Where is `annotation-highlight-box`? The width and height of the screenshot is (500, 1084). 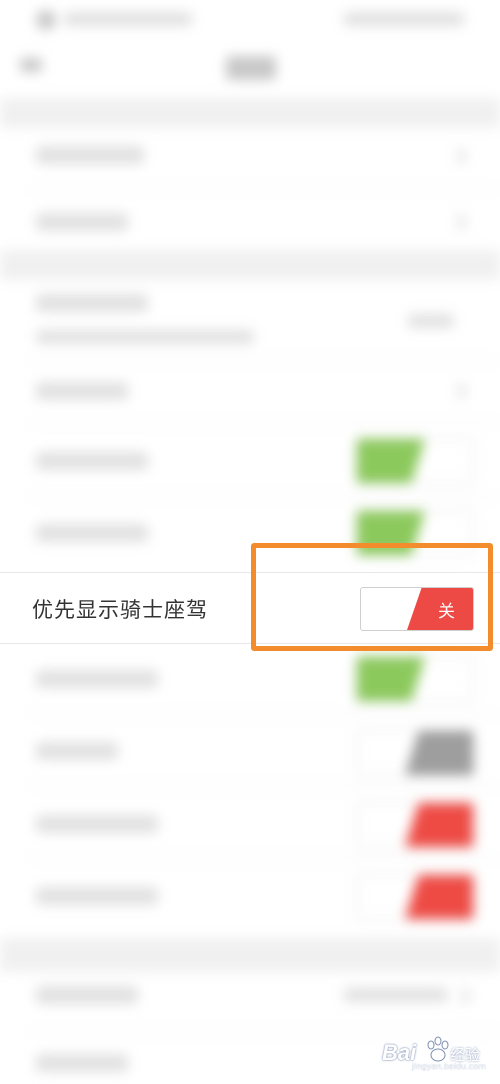 annotation-highlight-box is located at coordinates (372, 597).